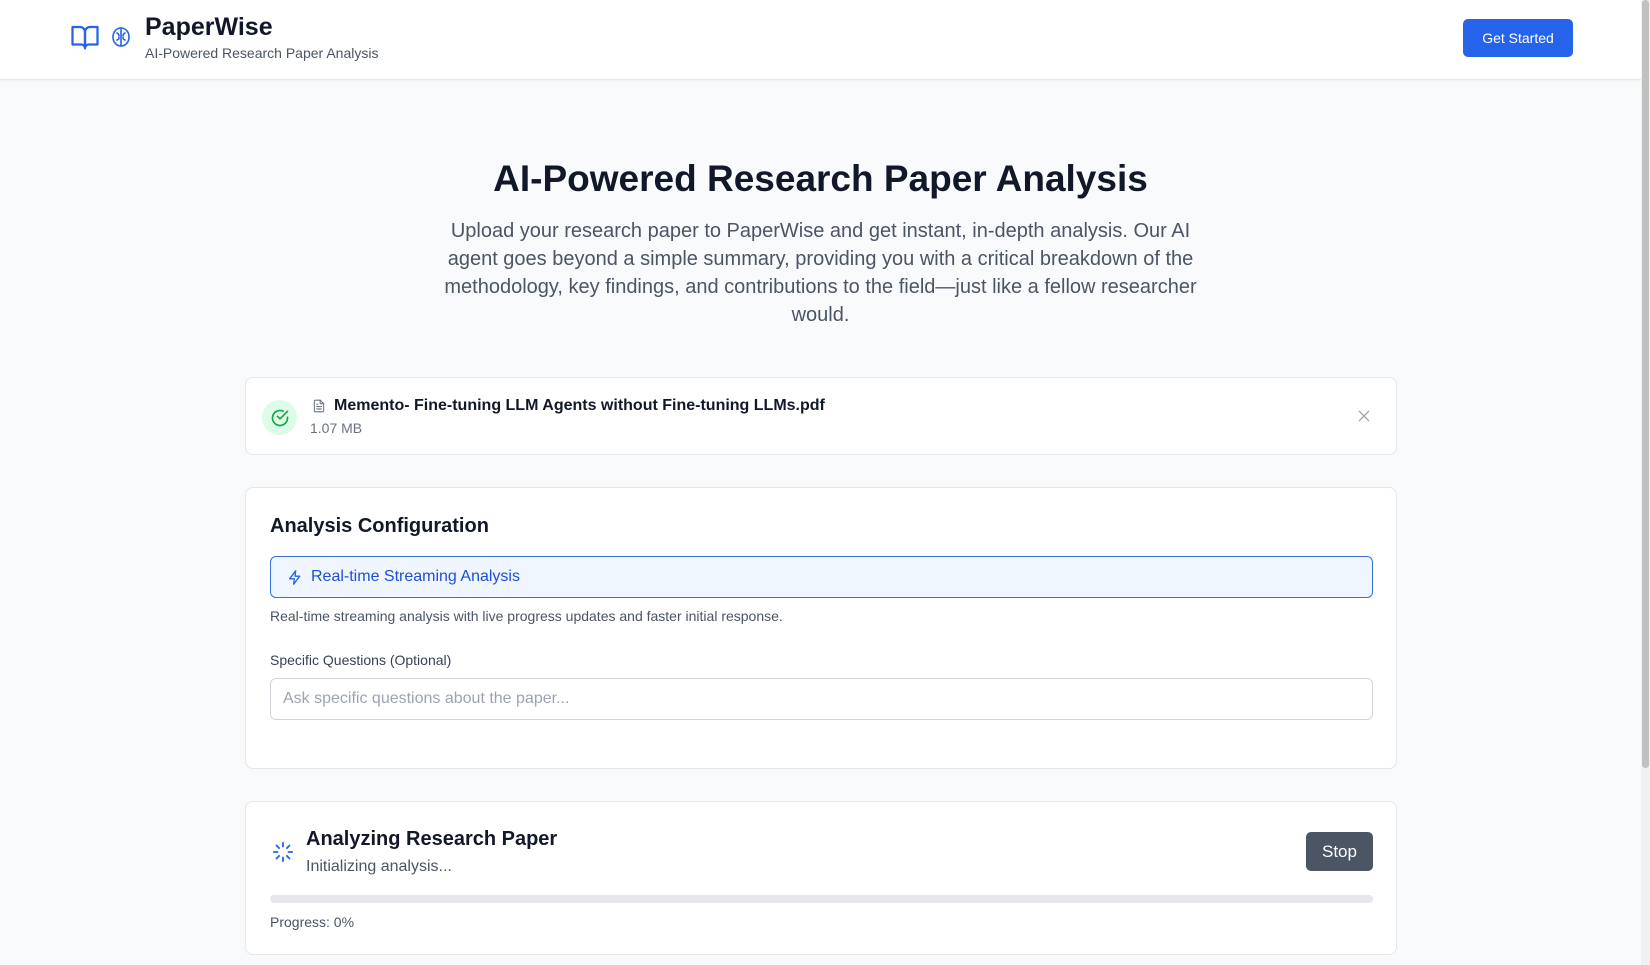 The width and height of the screenshot is (1650, 965). I want to click on brain-icon, so click(121, 37).